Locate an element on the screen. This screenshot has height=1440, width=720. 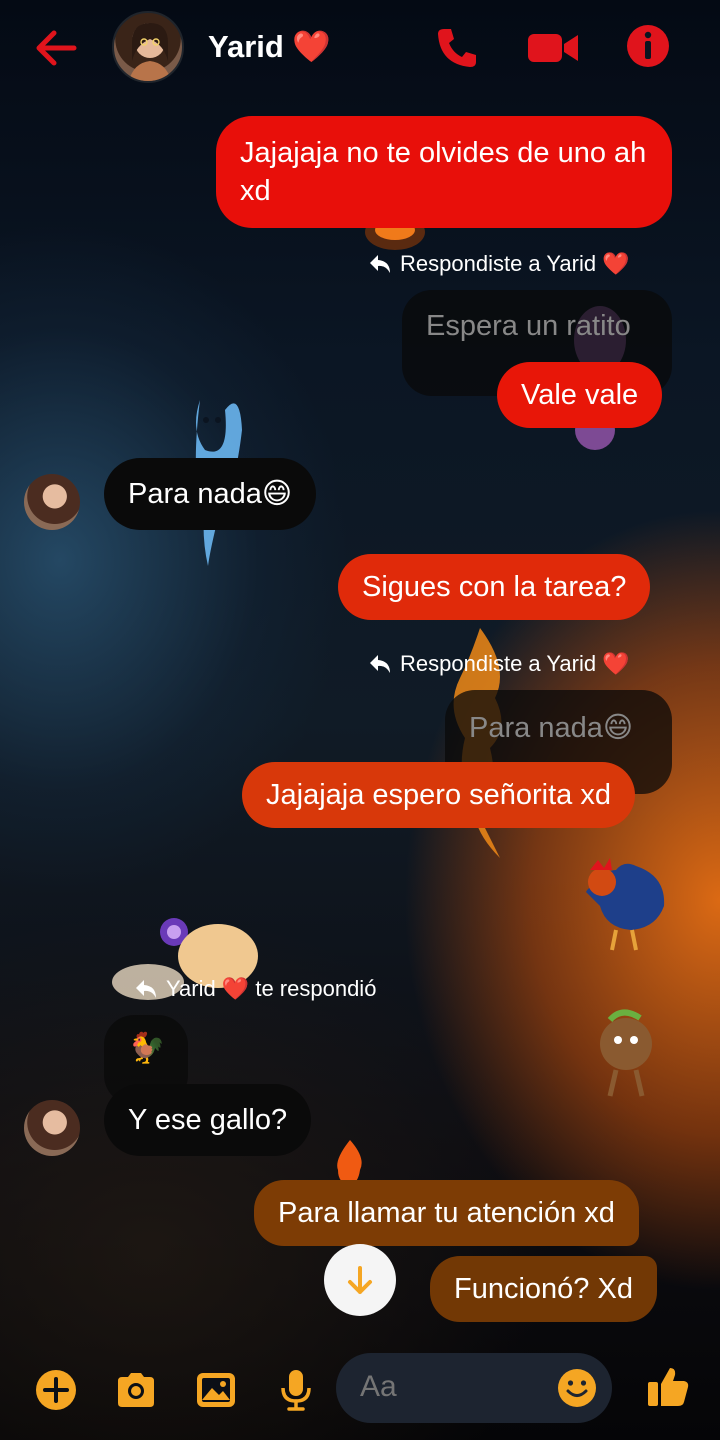
sent-message: Vale vale is located at coordinates (580, 395).